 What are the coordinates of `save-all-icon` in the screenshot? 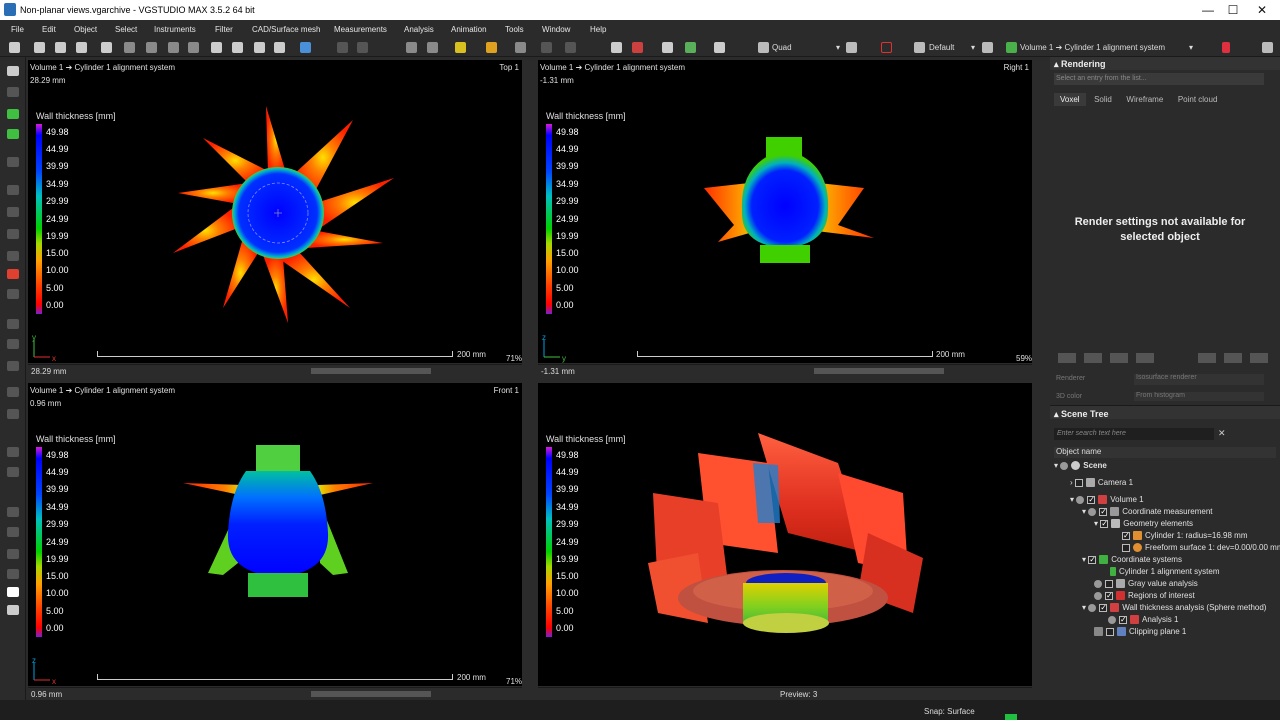 It's located at (81, 47).